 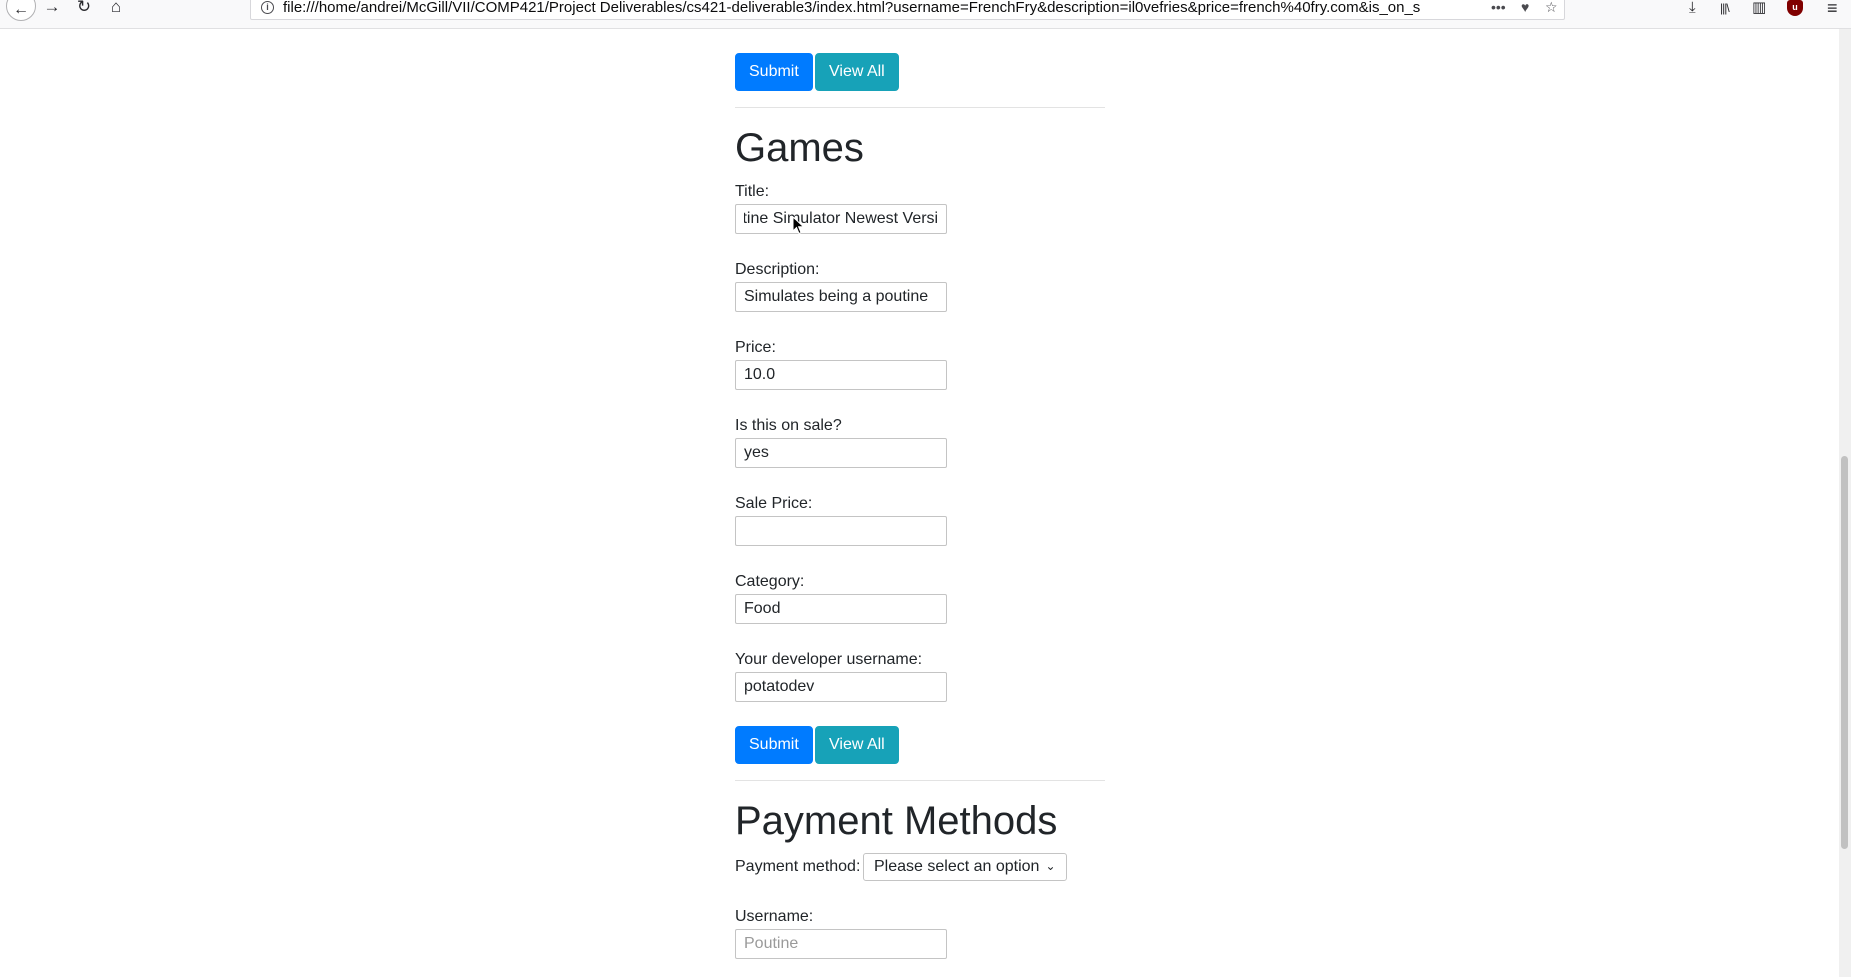 I want to click on more-actions-icon: •••, so click(x=1498, y=8).